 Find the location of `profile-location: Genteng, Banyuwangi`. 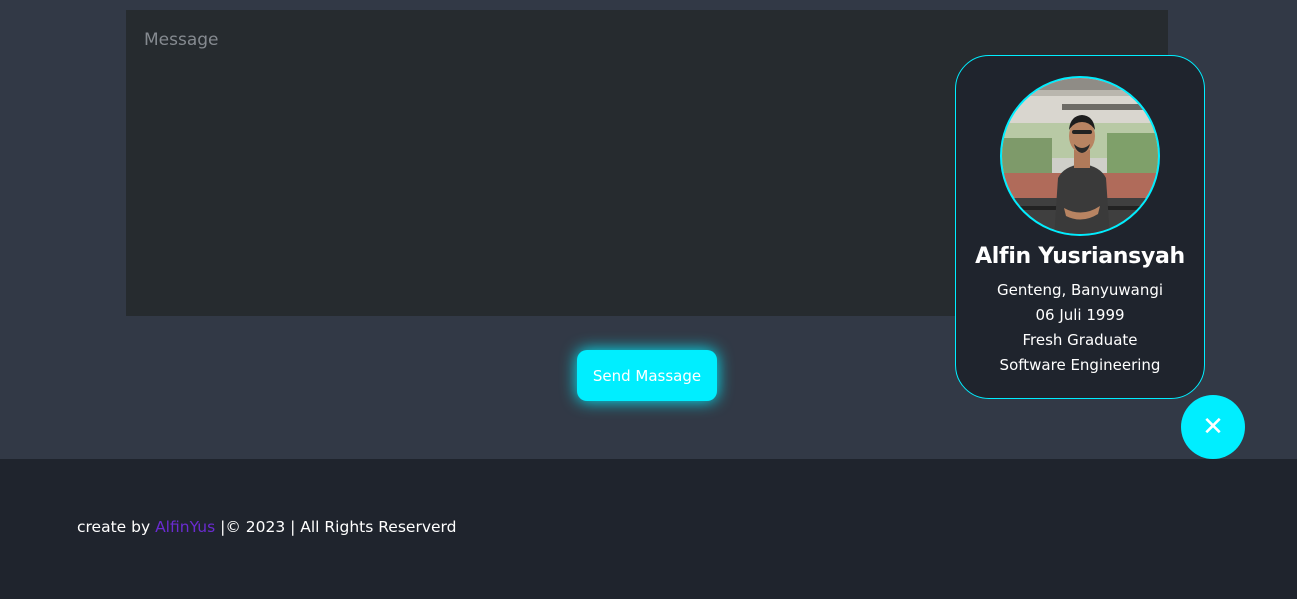

profile-location: Genteng, Banyuwangi is located at coordinates (1080, 290).